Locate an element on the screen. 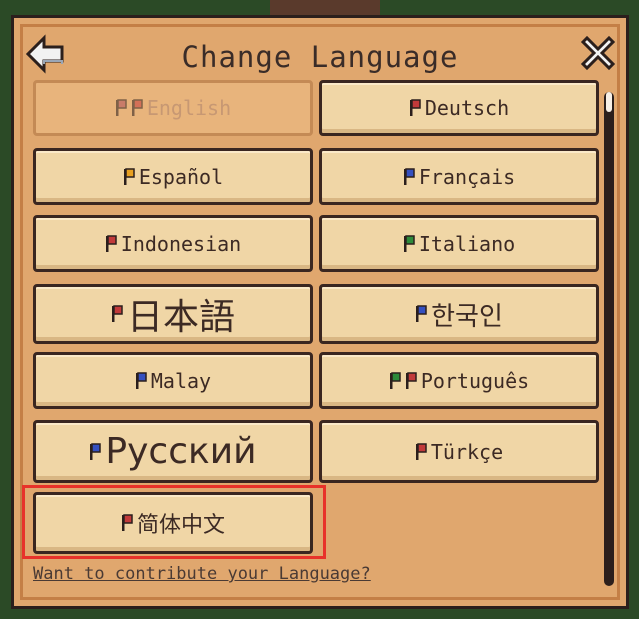 Image resolution: width=639 pixels, height=619 pixels. language-button: Türkçe is located at coordinates (459, 451).